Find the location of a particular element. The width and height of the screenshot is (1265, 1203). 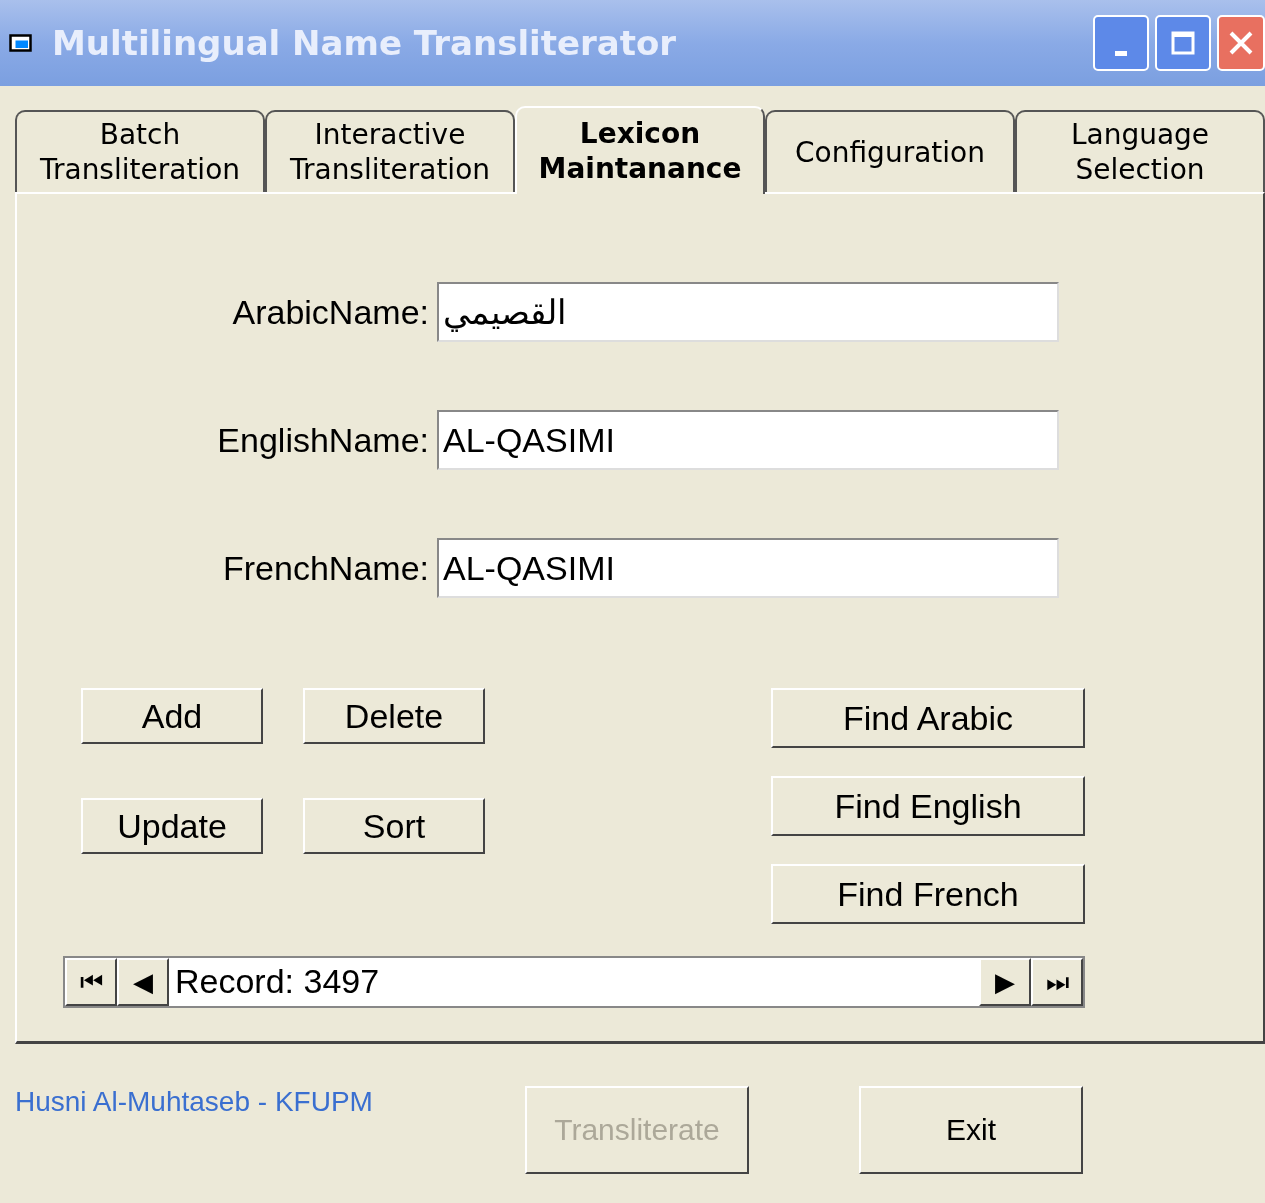

window-title: Multilingual Name Transliterator is located at coordinates (364, 43).